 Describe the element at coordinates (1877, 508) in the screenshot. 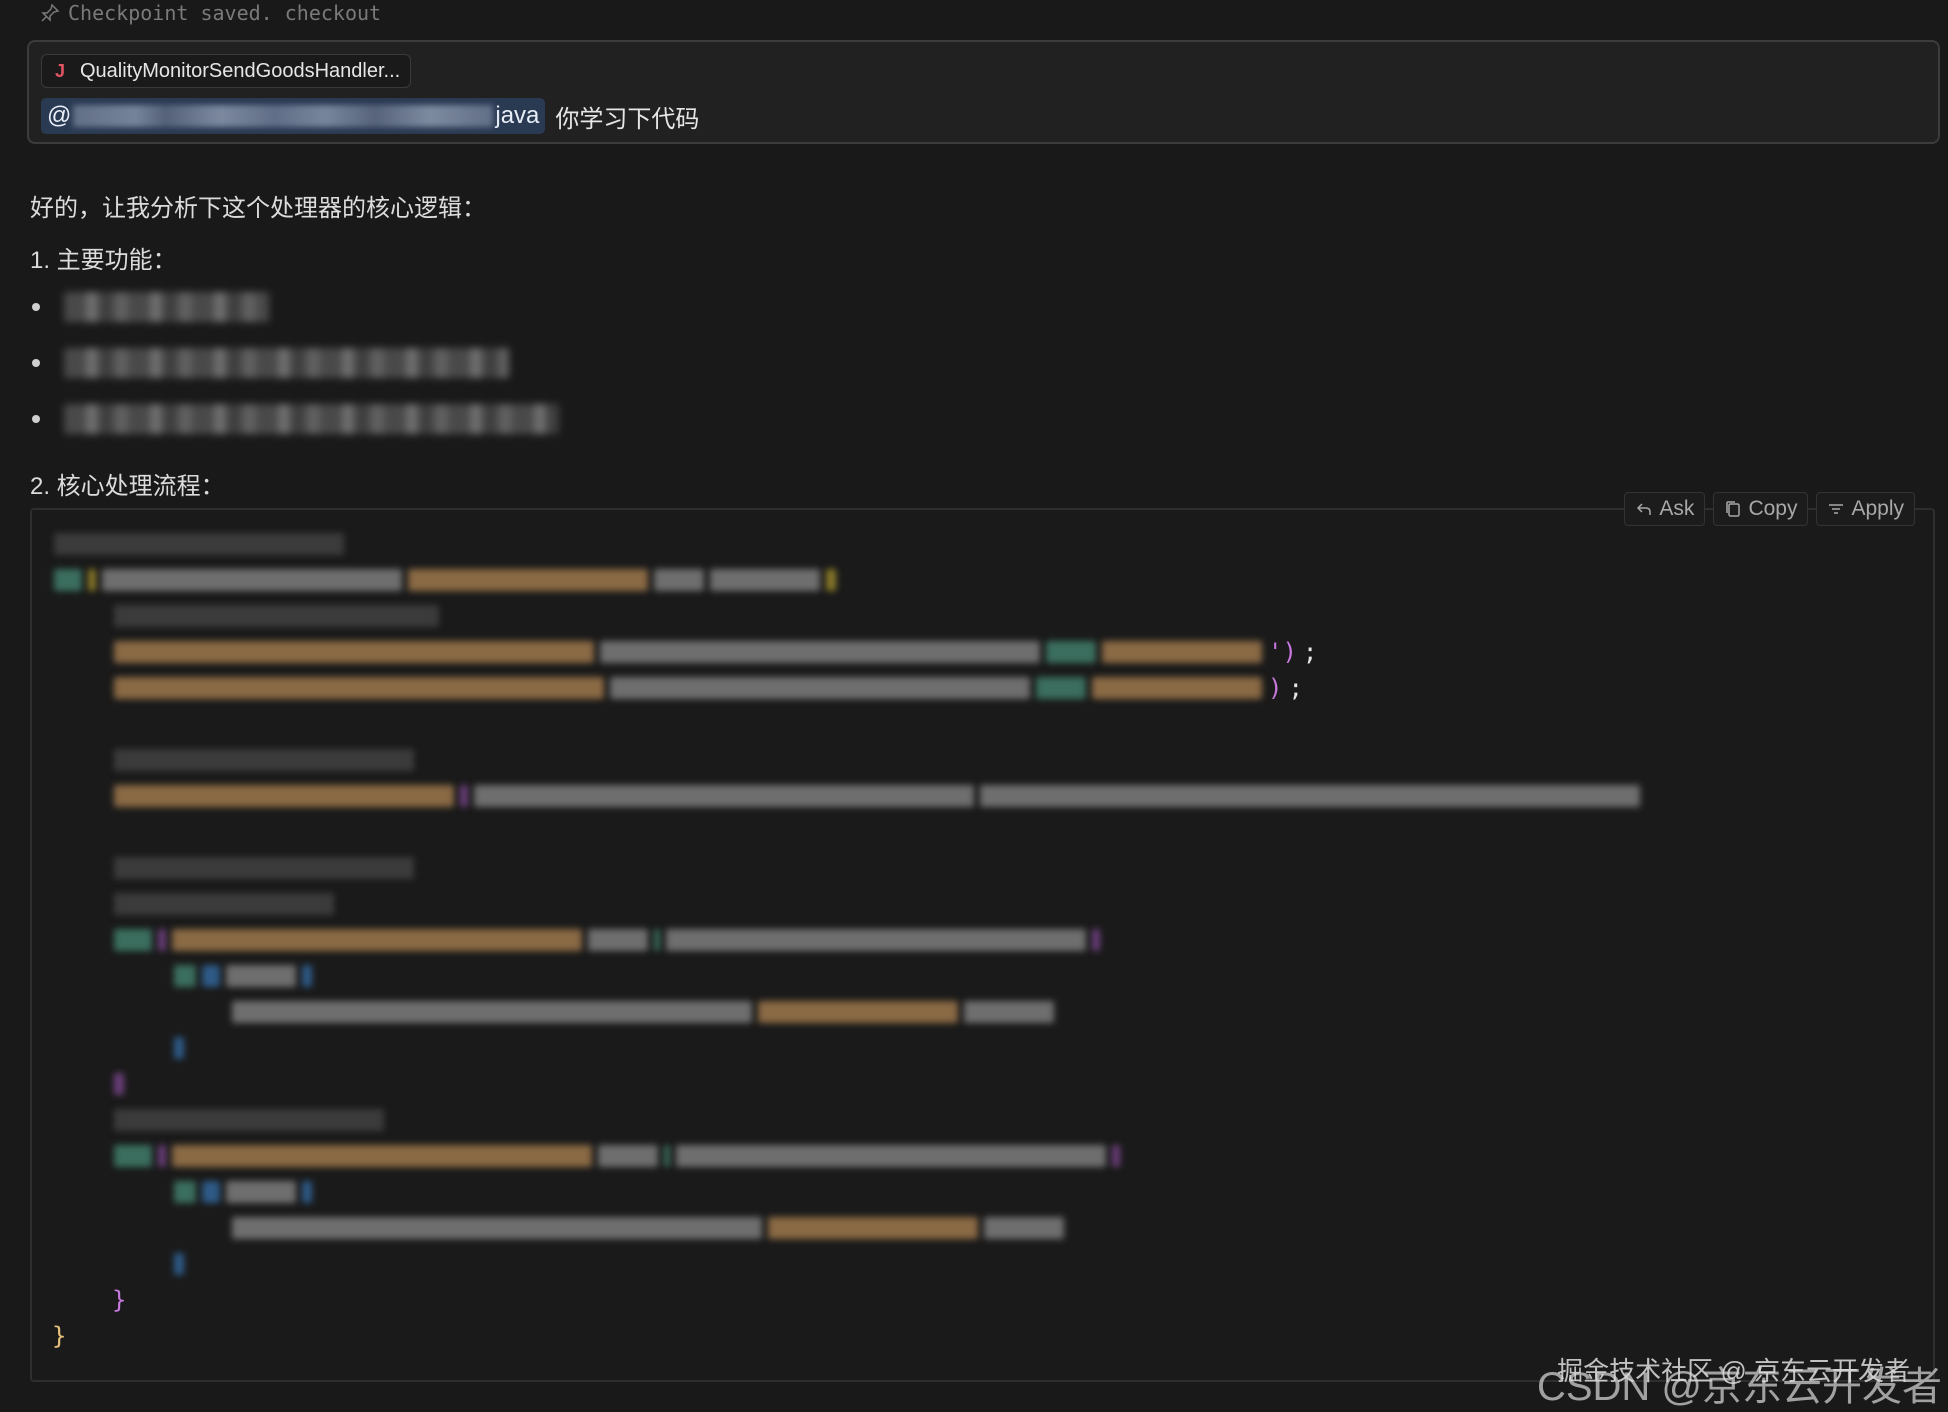

I see `apply-label: Apply` at that location.